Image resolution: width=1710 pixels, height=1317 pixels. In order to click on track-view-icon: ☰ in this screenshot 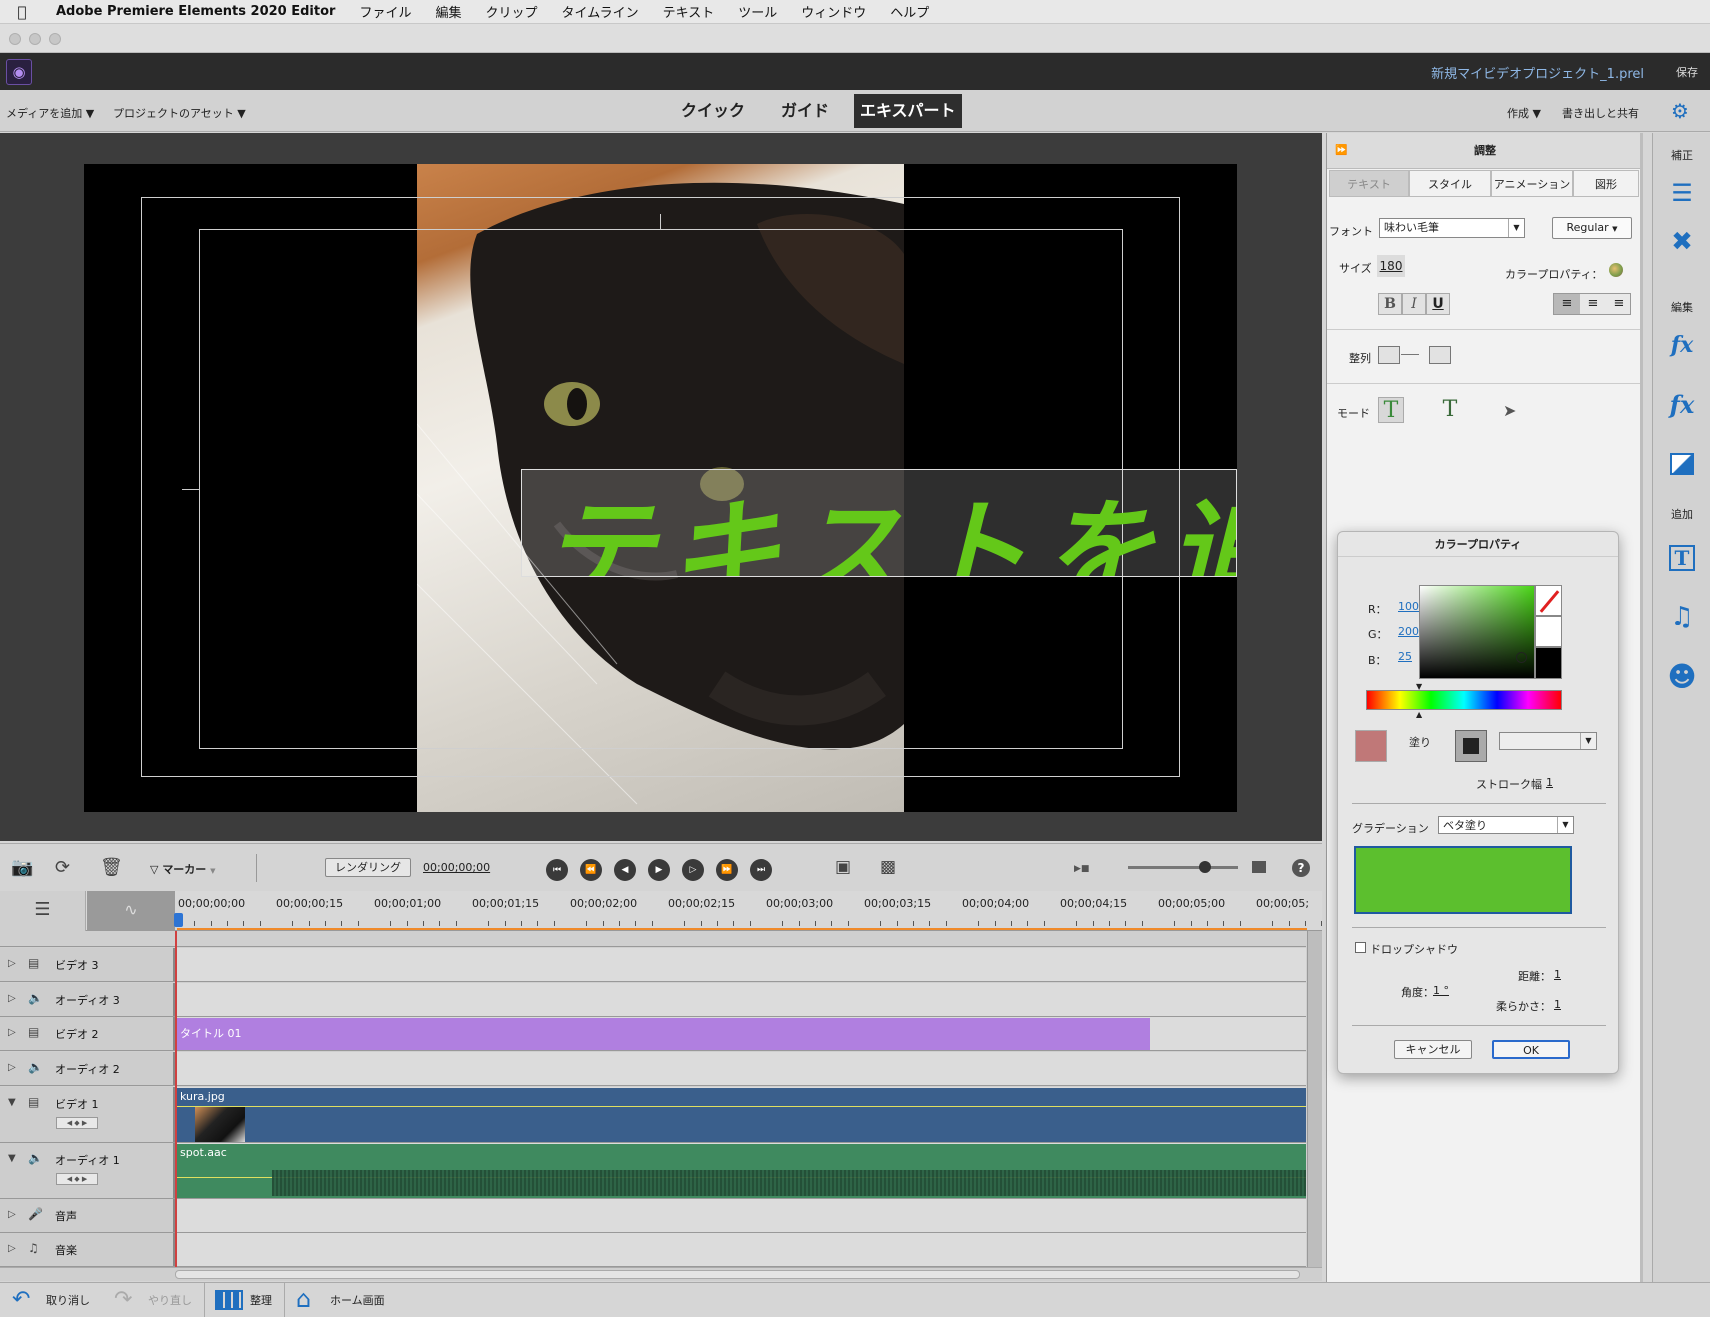, I will do `click(43, 911)`.